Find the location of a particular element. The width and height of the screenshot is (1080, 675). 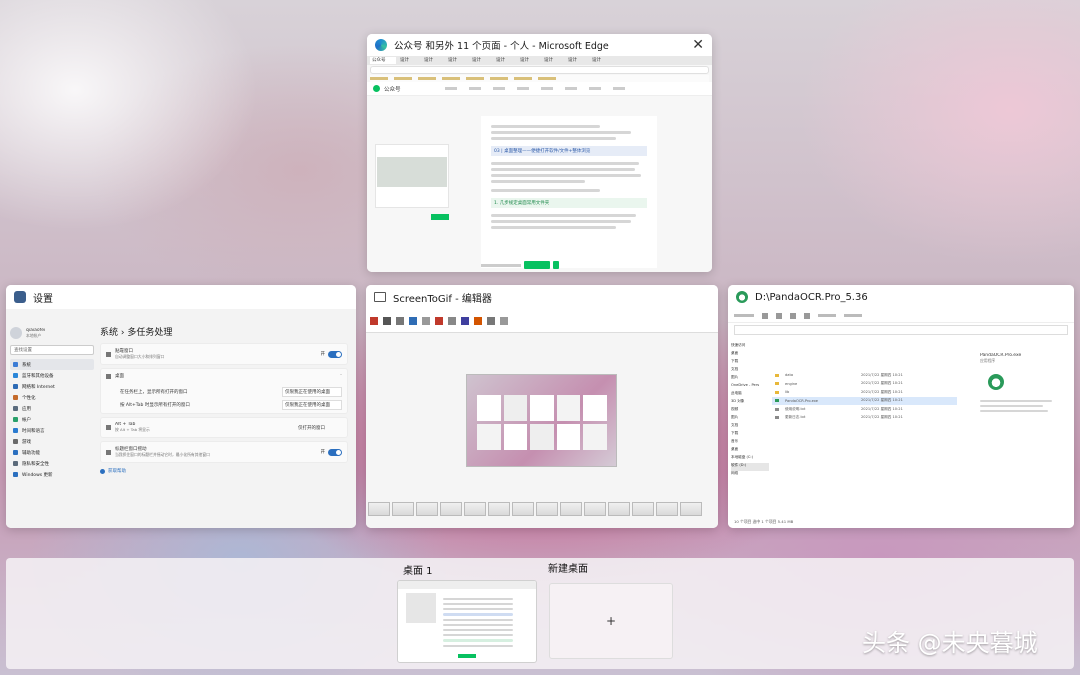

explorer-nav-item: 网络 is located at coordinates (750, 475).